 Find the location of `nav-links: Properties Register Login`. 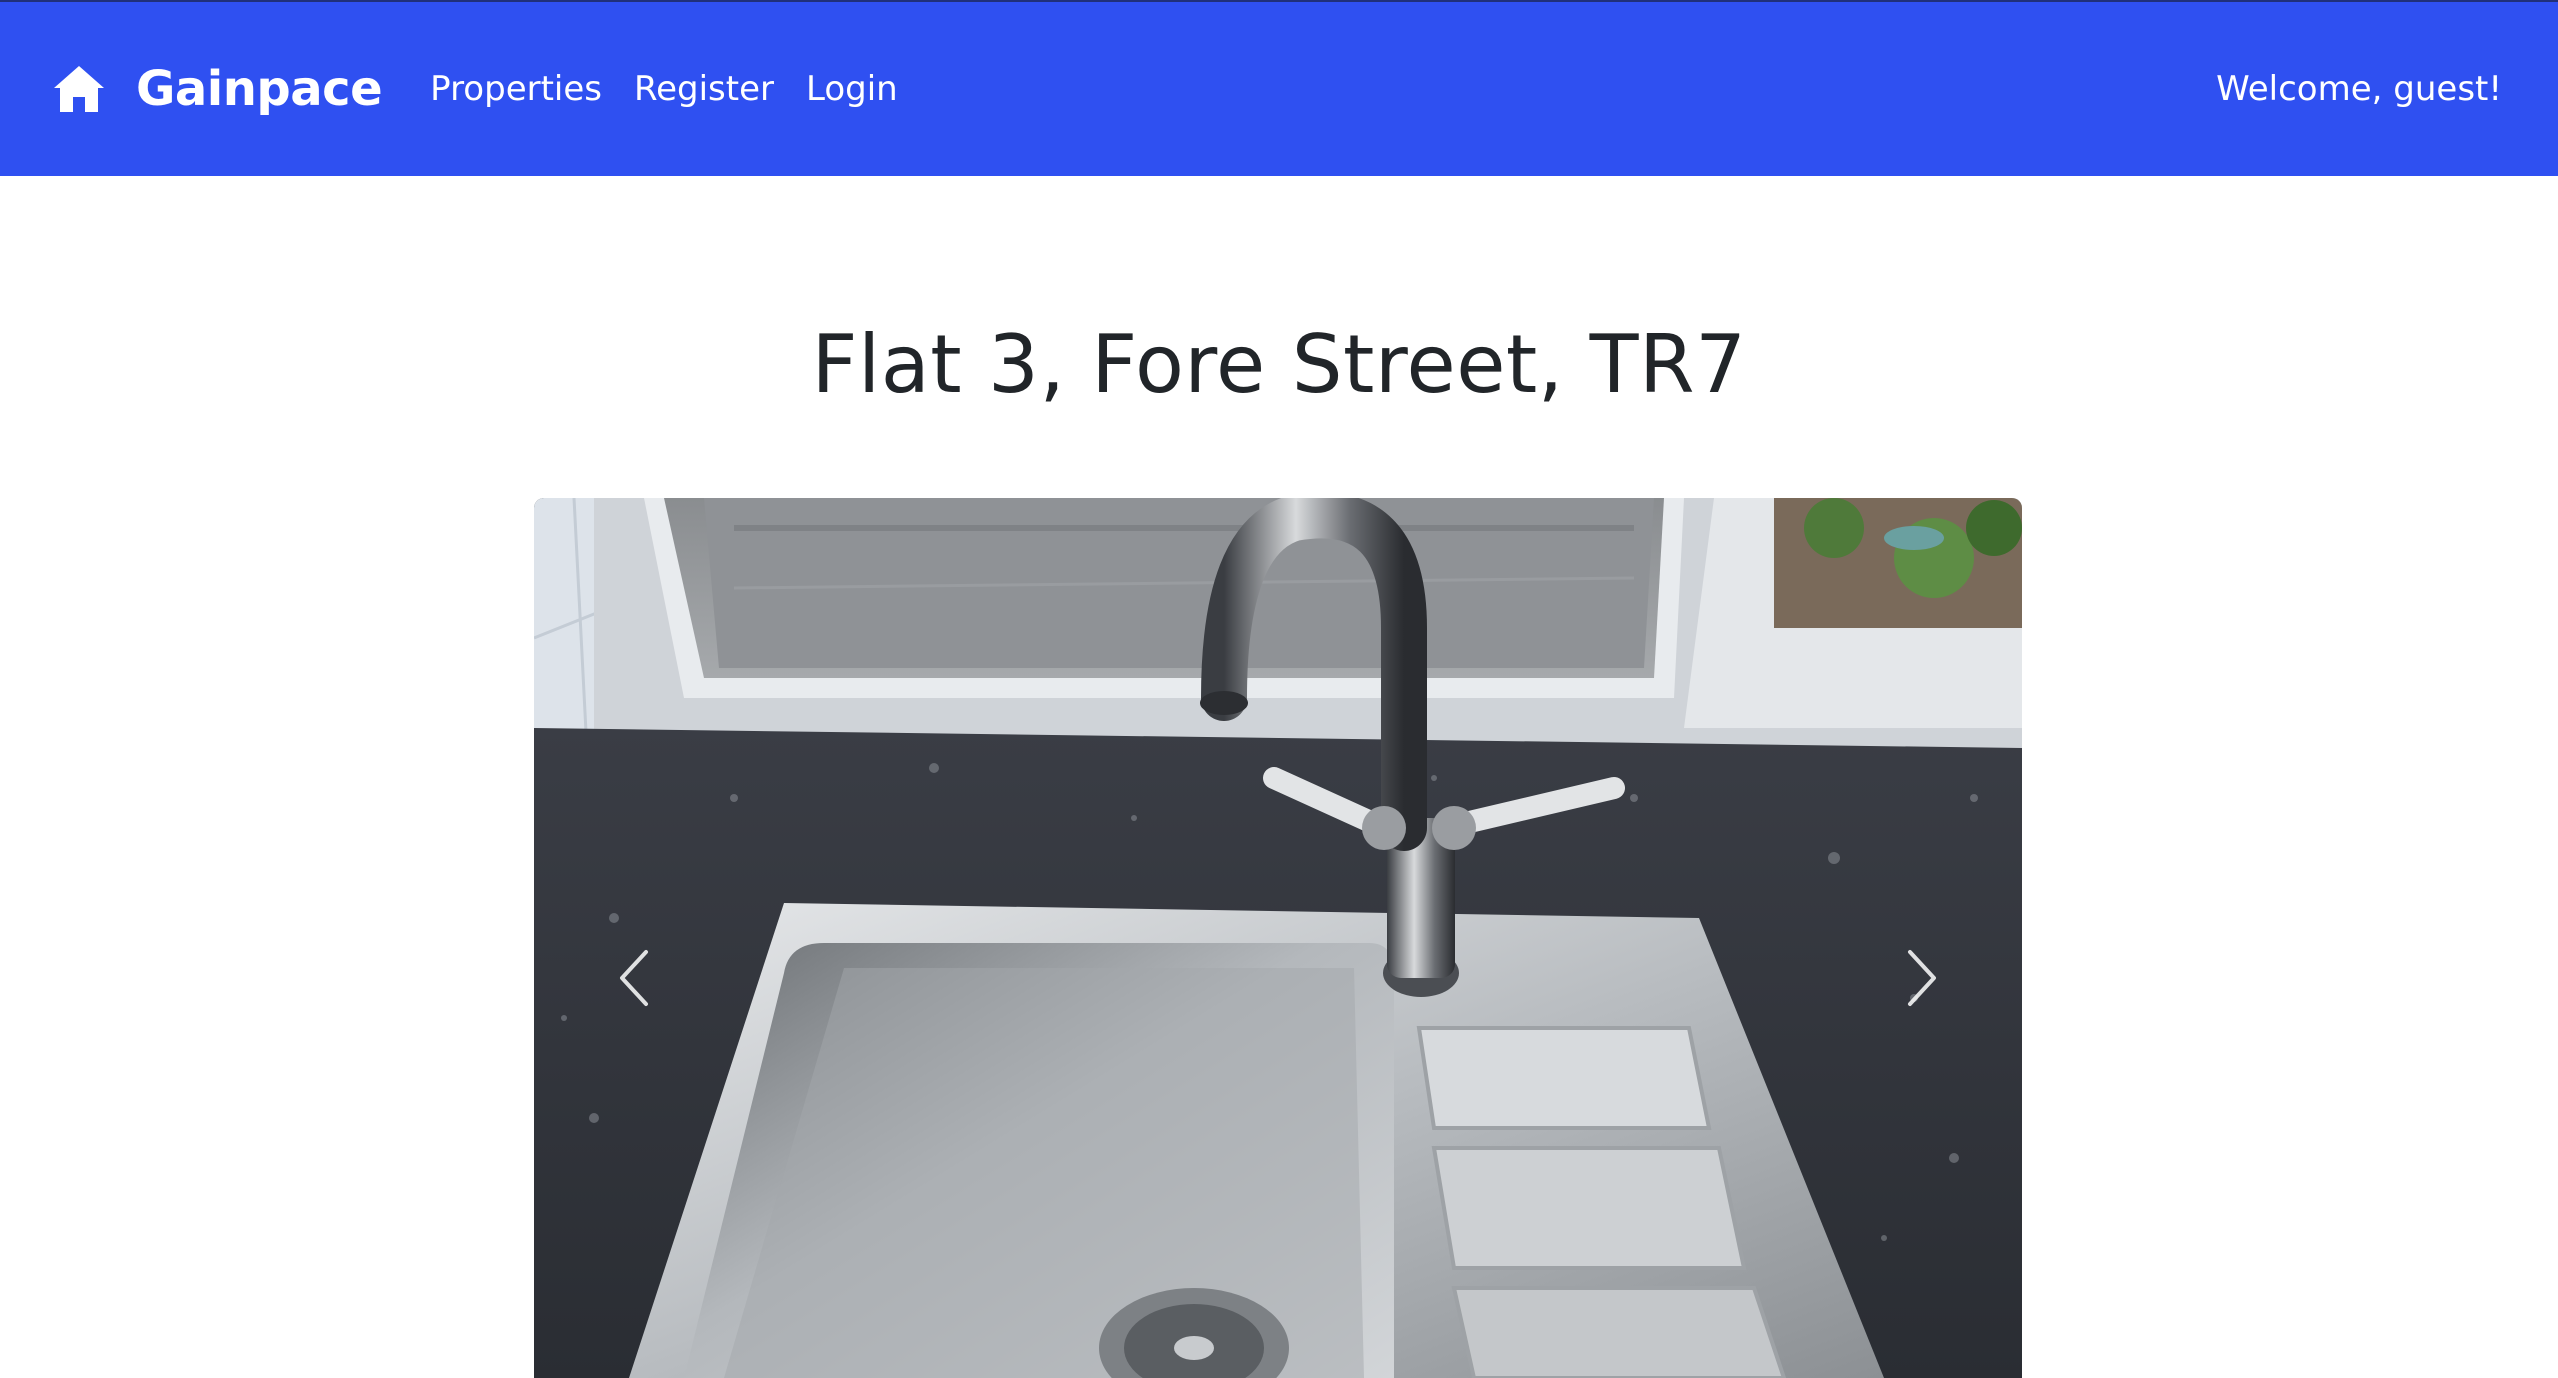

nav-links: Properties Register Login is located at coordinates (680, 89).